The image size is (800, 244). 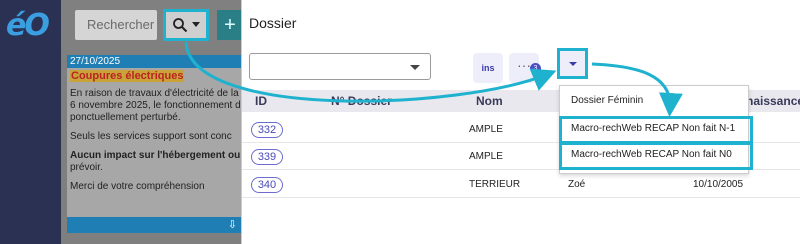 I want to click on cell-nom: TERRIEUR, so click(x=495, y=184).